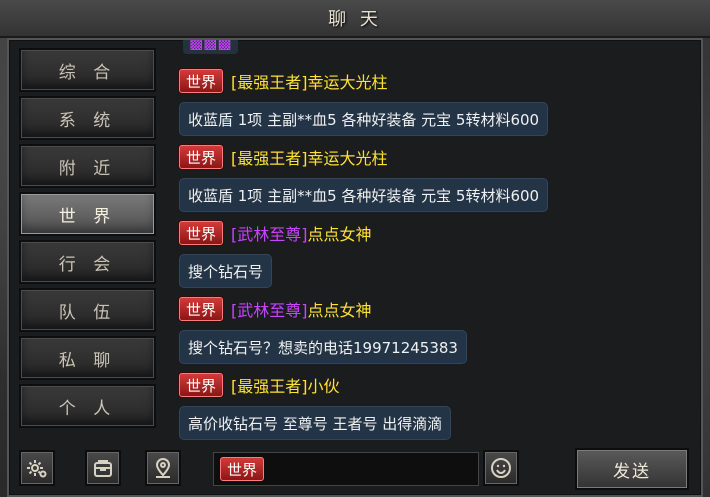 Image resolution: width=710 pixels, height=497 pixels. I want to click on message-header: 世界 [最强王者]小伙, so click(259, 385).